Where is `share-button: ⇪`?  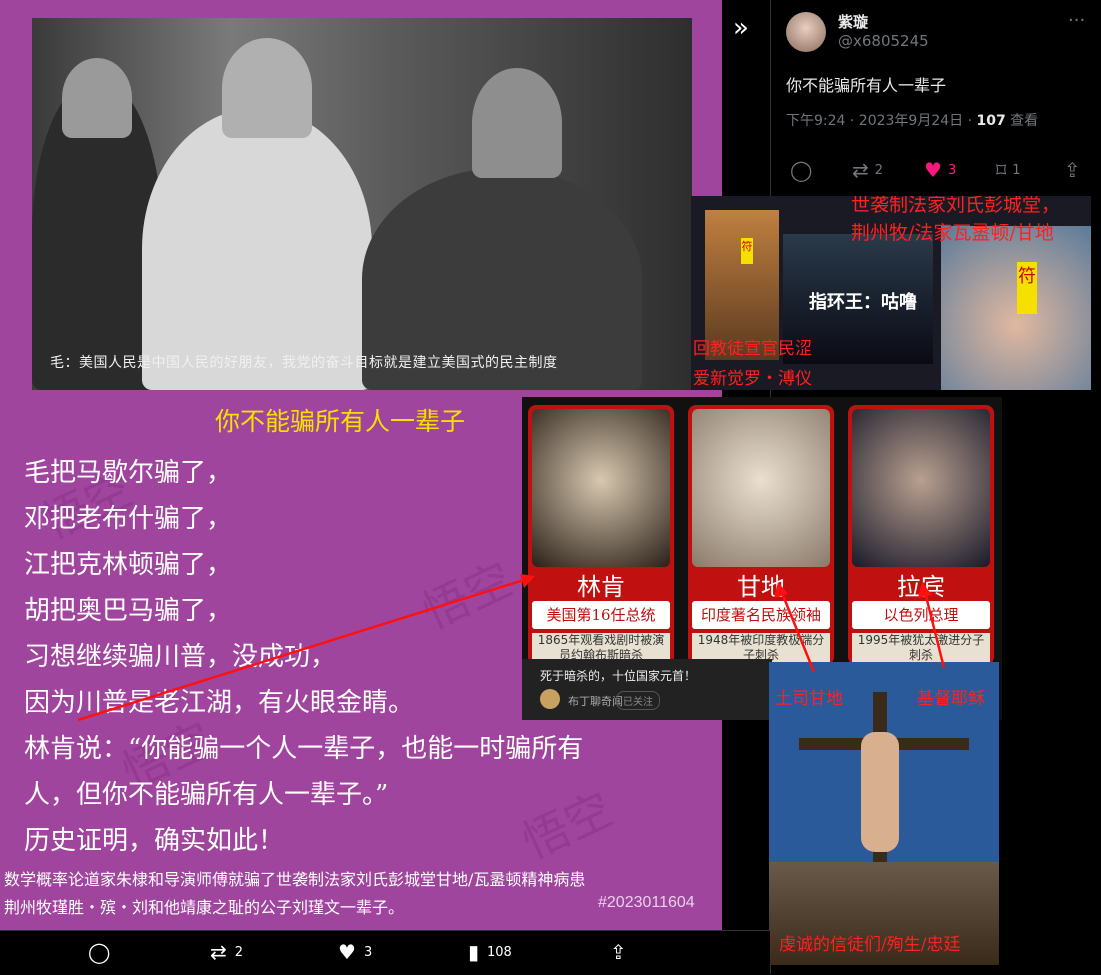
share-button: ⇪ is located at coordinates (618, 952).